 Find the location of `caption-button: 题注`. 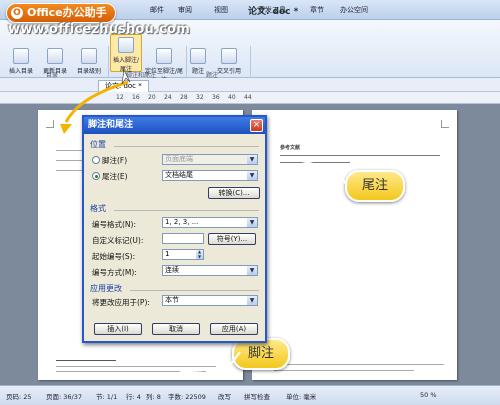

caption-button: 题注 is located at coordinates (198, 61).